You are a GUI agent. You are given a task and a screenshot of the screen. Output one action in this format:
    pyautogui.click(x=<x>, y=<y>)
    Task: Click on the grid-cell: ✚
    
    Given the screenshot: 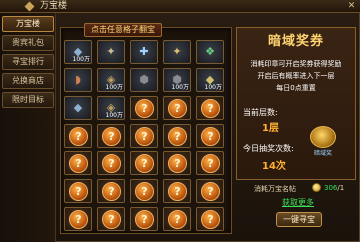 What is the action you would take?
    pyautogui.click(x=144, y=52)
    